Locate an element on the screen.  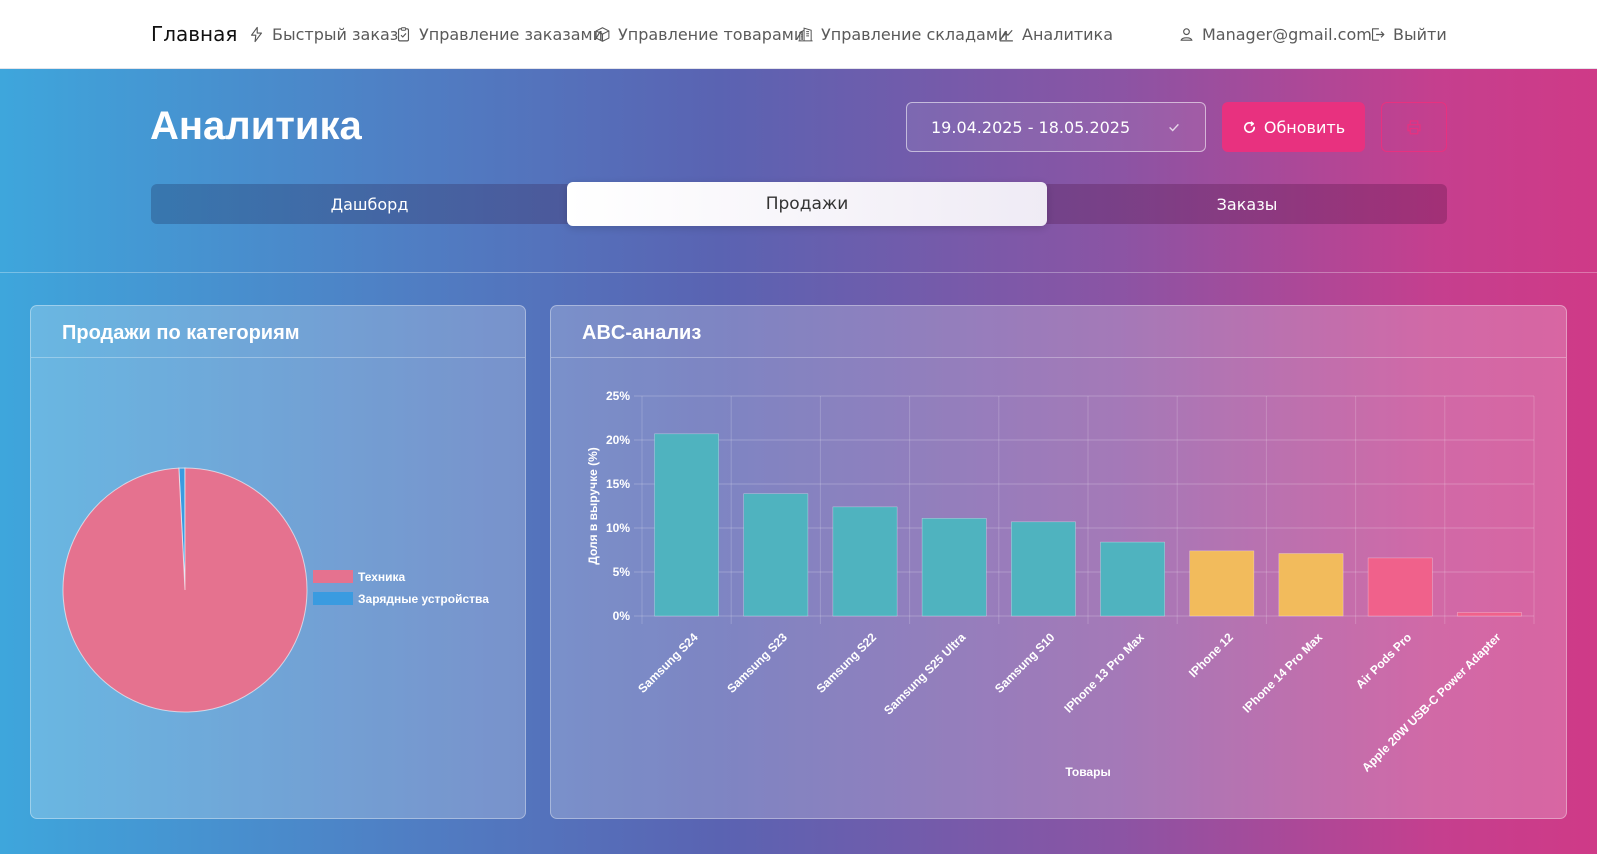
x-axis-title: Товары is located at coordinates (1087, 772).